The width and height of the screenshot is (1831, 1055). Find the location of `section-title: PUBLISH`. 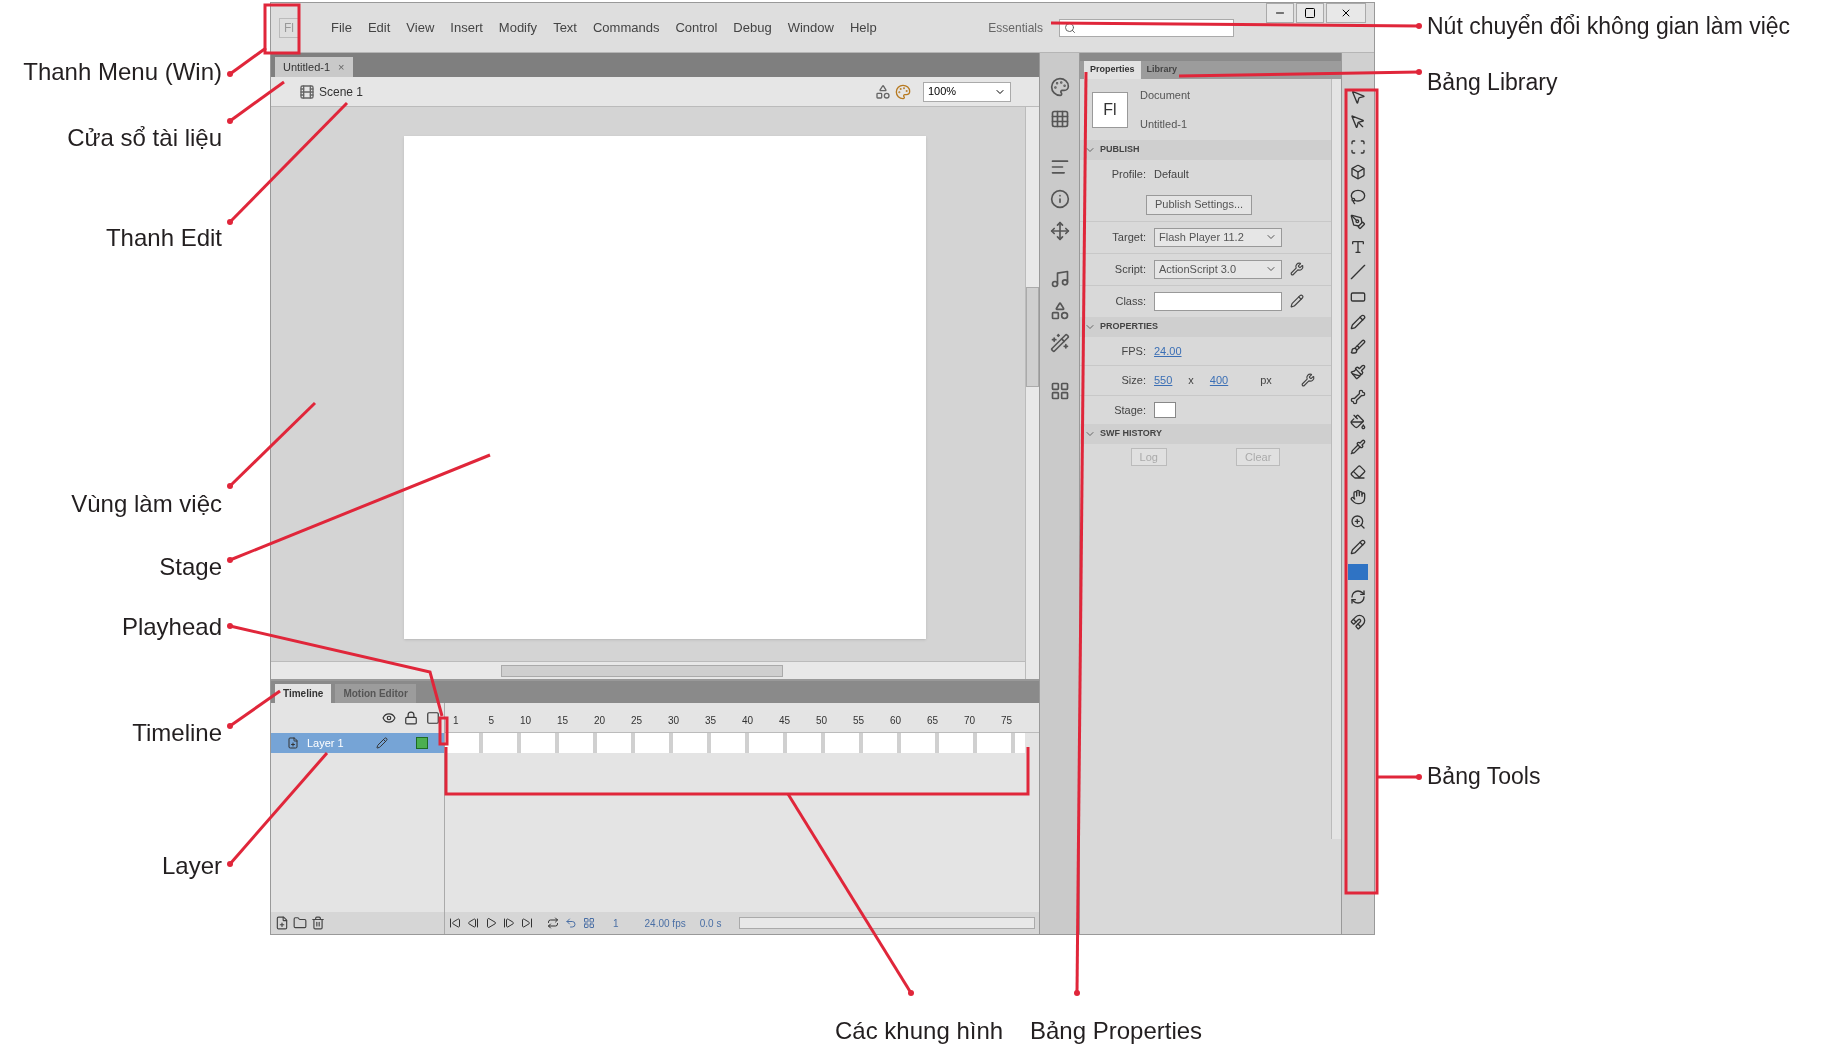

section-title: PUBLISH is located at coordinates (1120, 150).